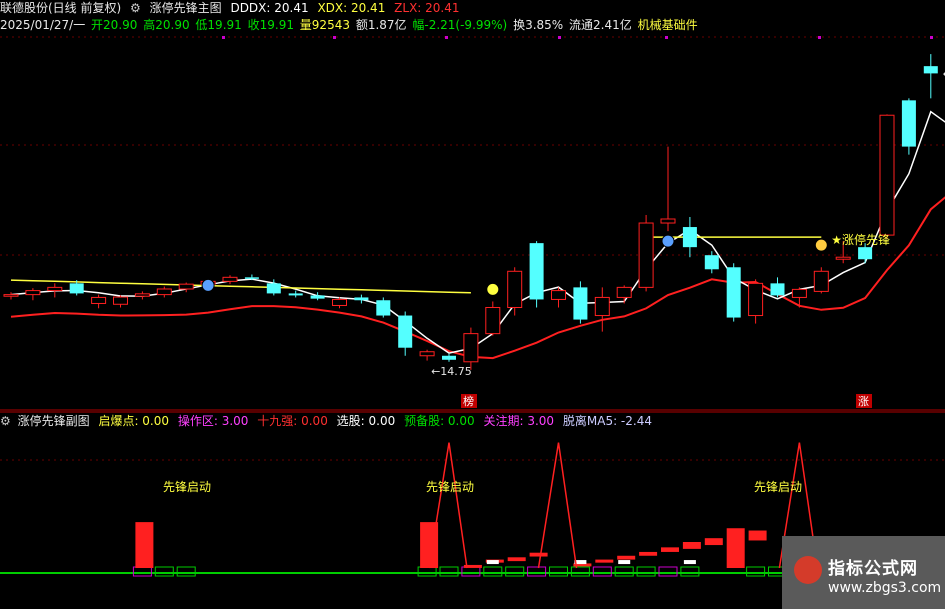  I want to click on sub-peak-line, so click(557, 505).